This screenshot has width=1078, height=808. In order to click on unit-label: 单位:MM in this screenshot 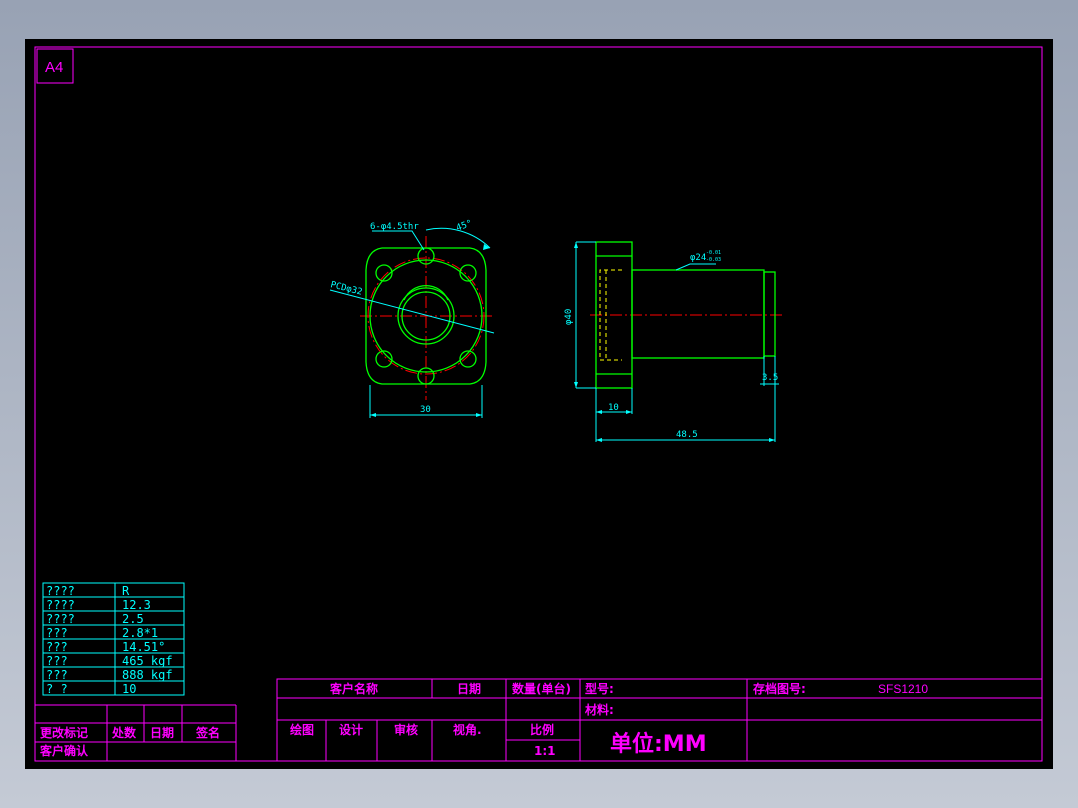, I will do `click(658, 744)`.